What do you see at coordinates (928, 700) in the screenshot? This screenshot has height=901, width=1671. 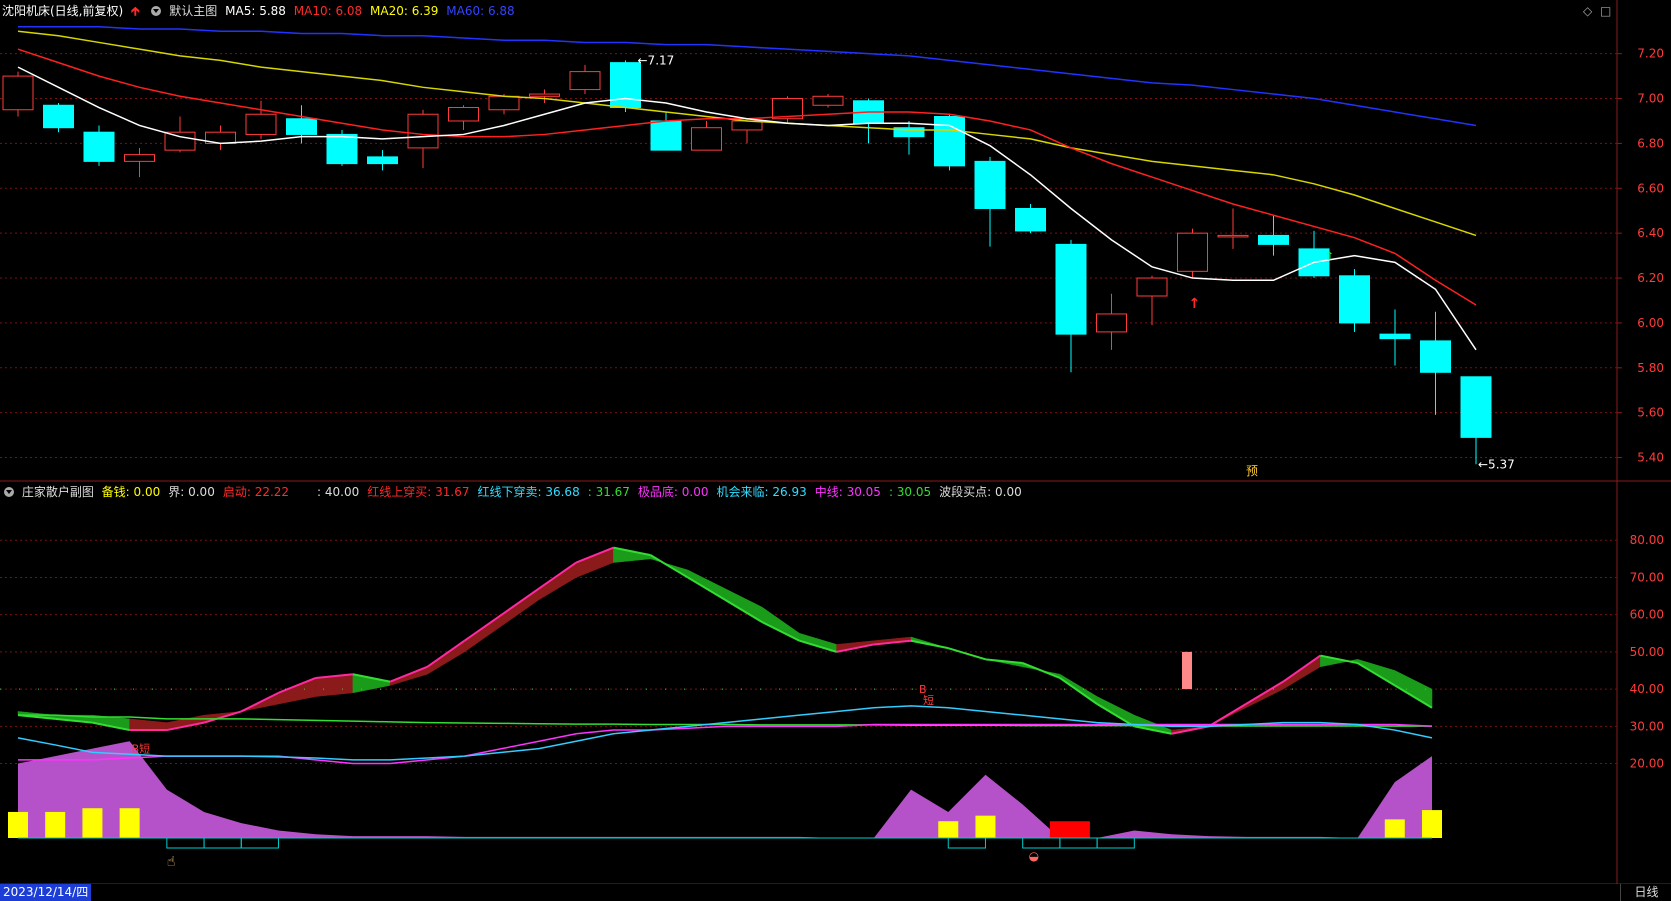 I see `short-marker-label: 短` at bounding box center [928, 700].